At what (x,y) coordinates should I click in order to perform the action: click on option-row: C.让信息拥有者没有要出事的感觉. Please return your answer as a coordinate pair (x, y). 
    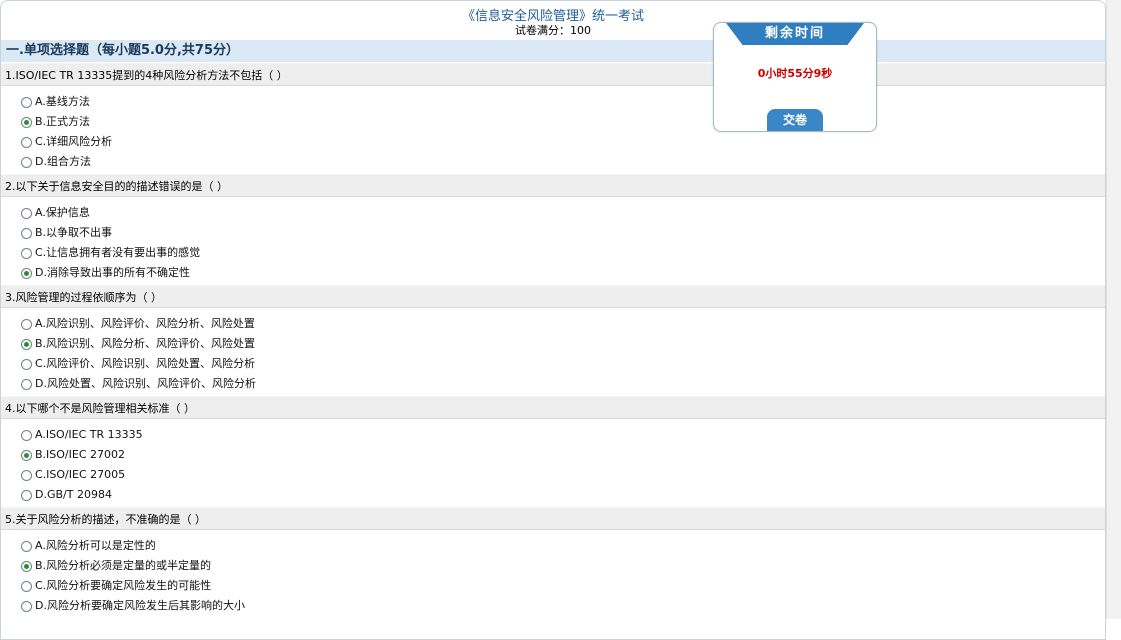
    Looking at the image, I should click on (110, 253).